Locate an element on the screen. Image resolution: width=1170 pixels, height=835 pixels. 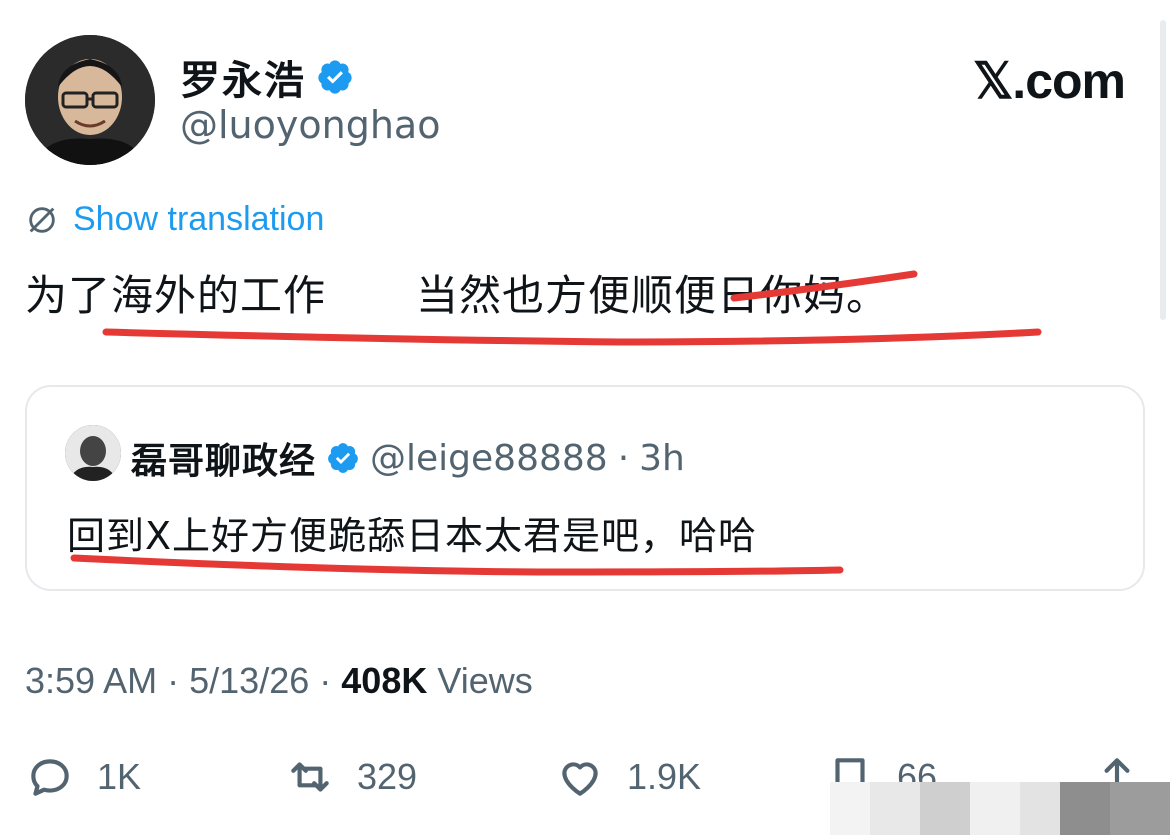
tweet-meta: 3:59 AM · 5/13/26 · 408K Views is located at coordinates (279, 681).